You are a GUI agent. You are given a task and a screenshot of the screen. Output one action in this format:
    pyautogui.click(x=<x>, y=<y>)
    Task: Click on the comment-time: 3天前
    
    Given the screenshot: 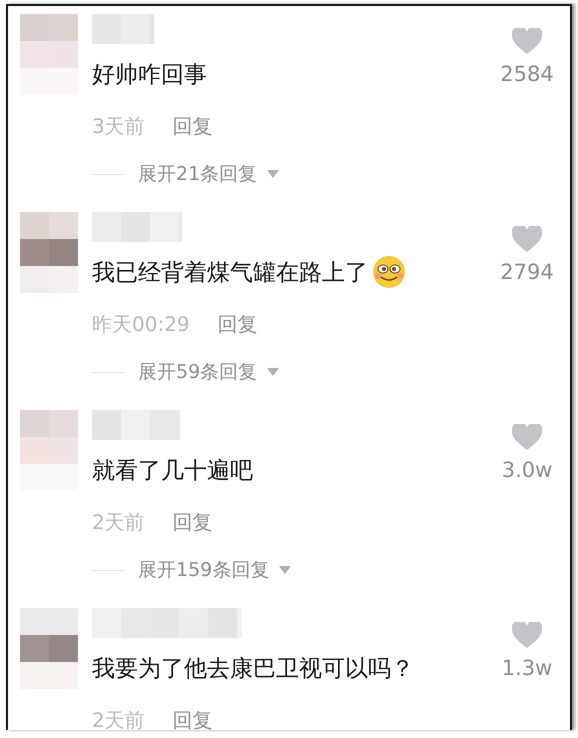 What is the action you would take?
    pyautogui.click(x=118, y=126)
    